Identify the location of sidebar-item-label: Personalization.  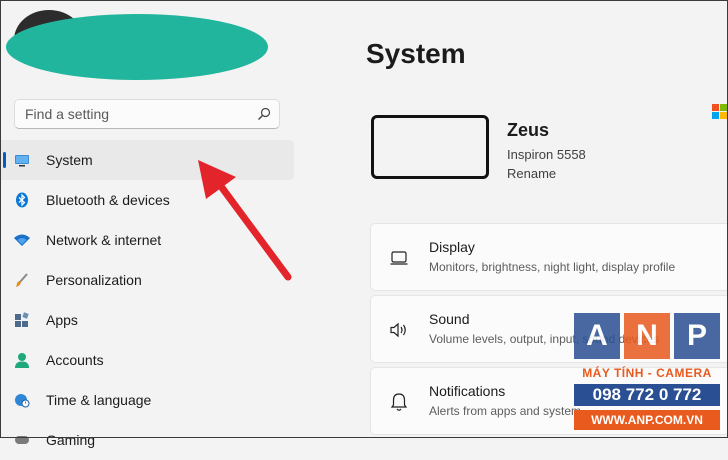
(94, 280).